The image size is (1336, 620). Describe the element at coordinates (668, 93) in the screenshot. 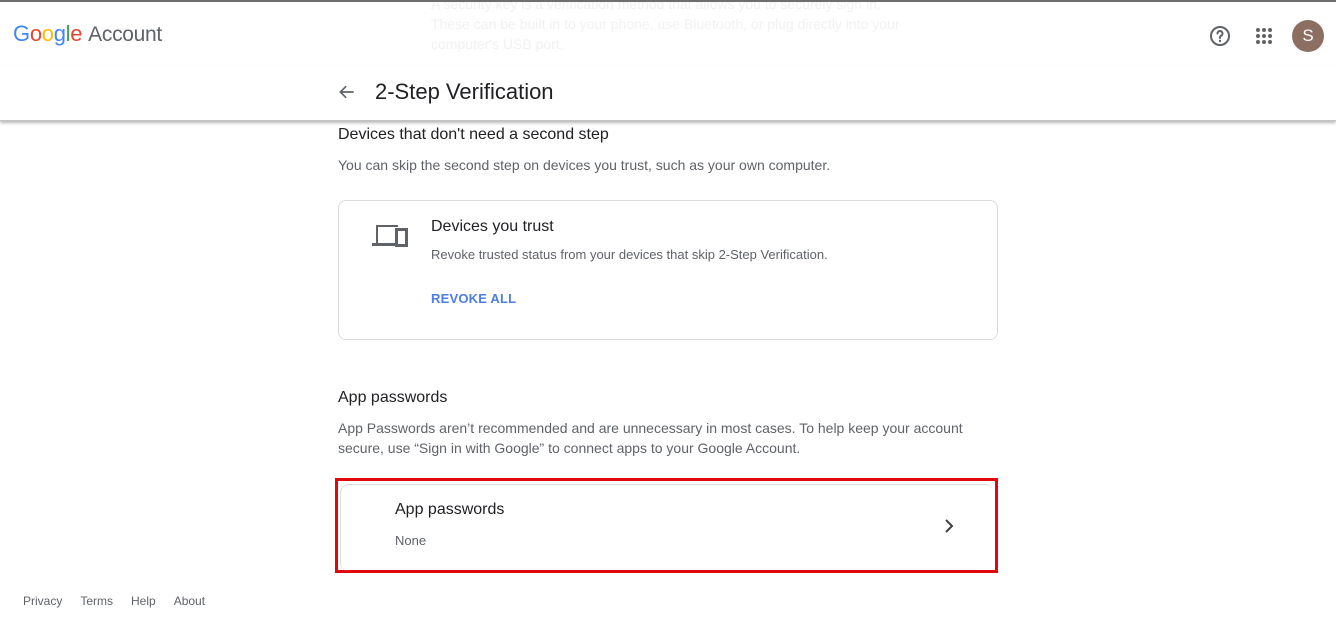

I see `page-title-bar: 2-Step Verification` at that location.